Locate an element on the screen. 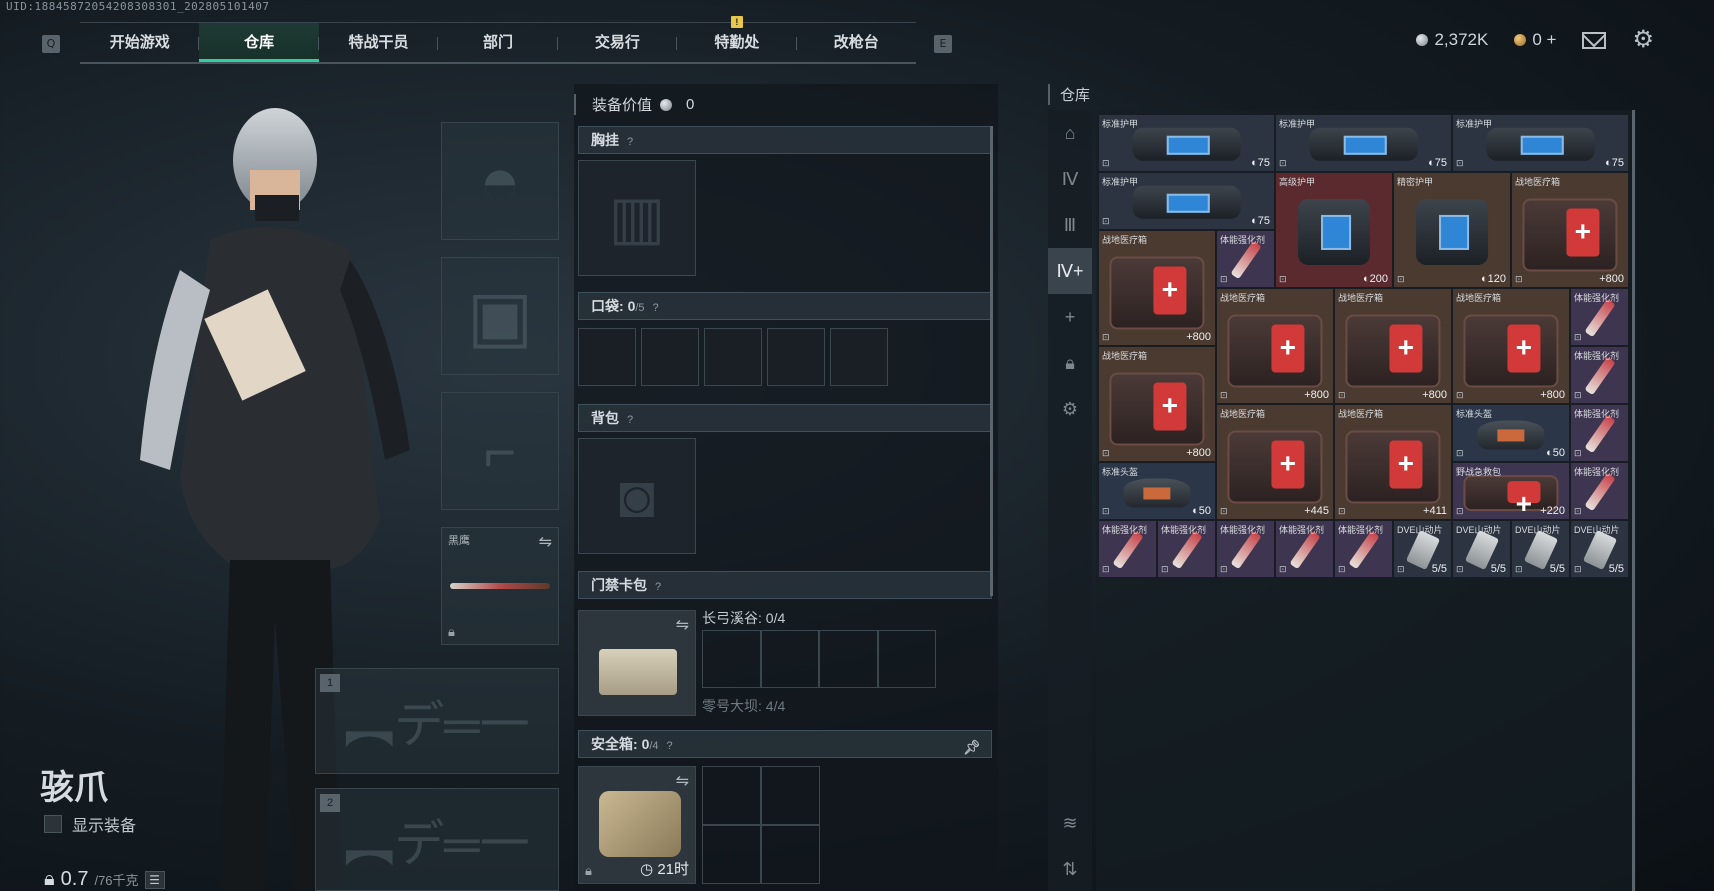  item-name: 标准头盔 is located at coordinates (1120, 472).